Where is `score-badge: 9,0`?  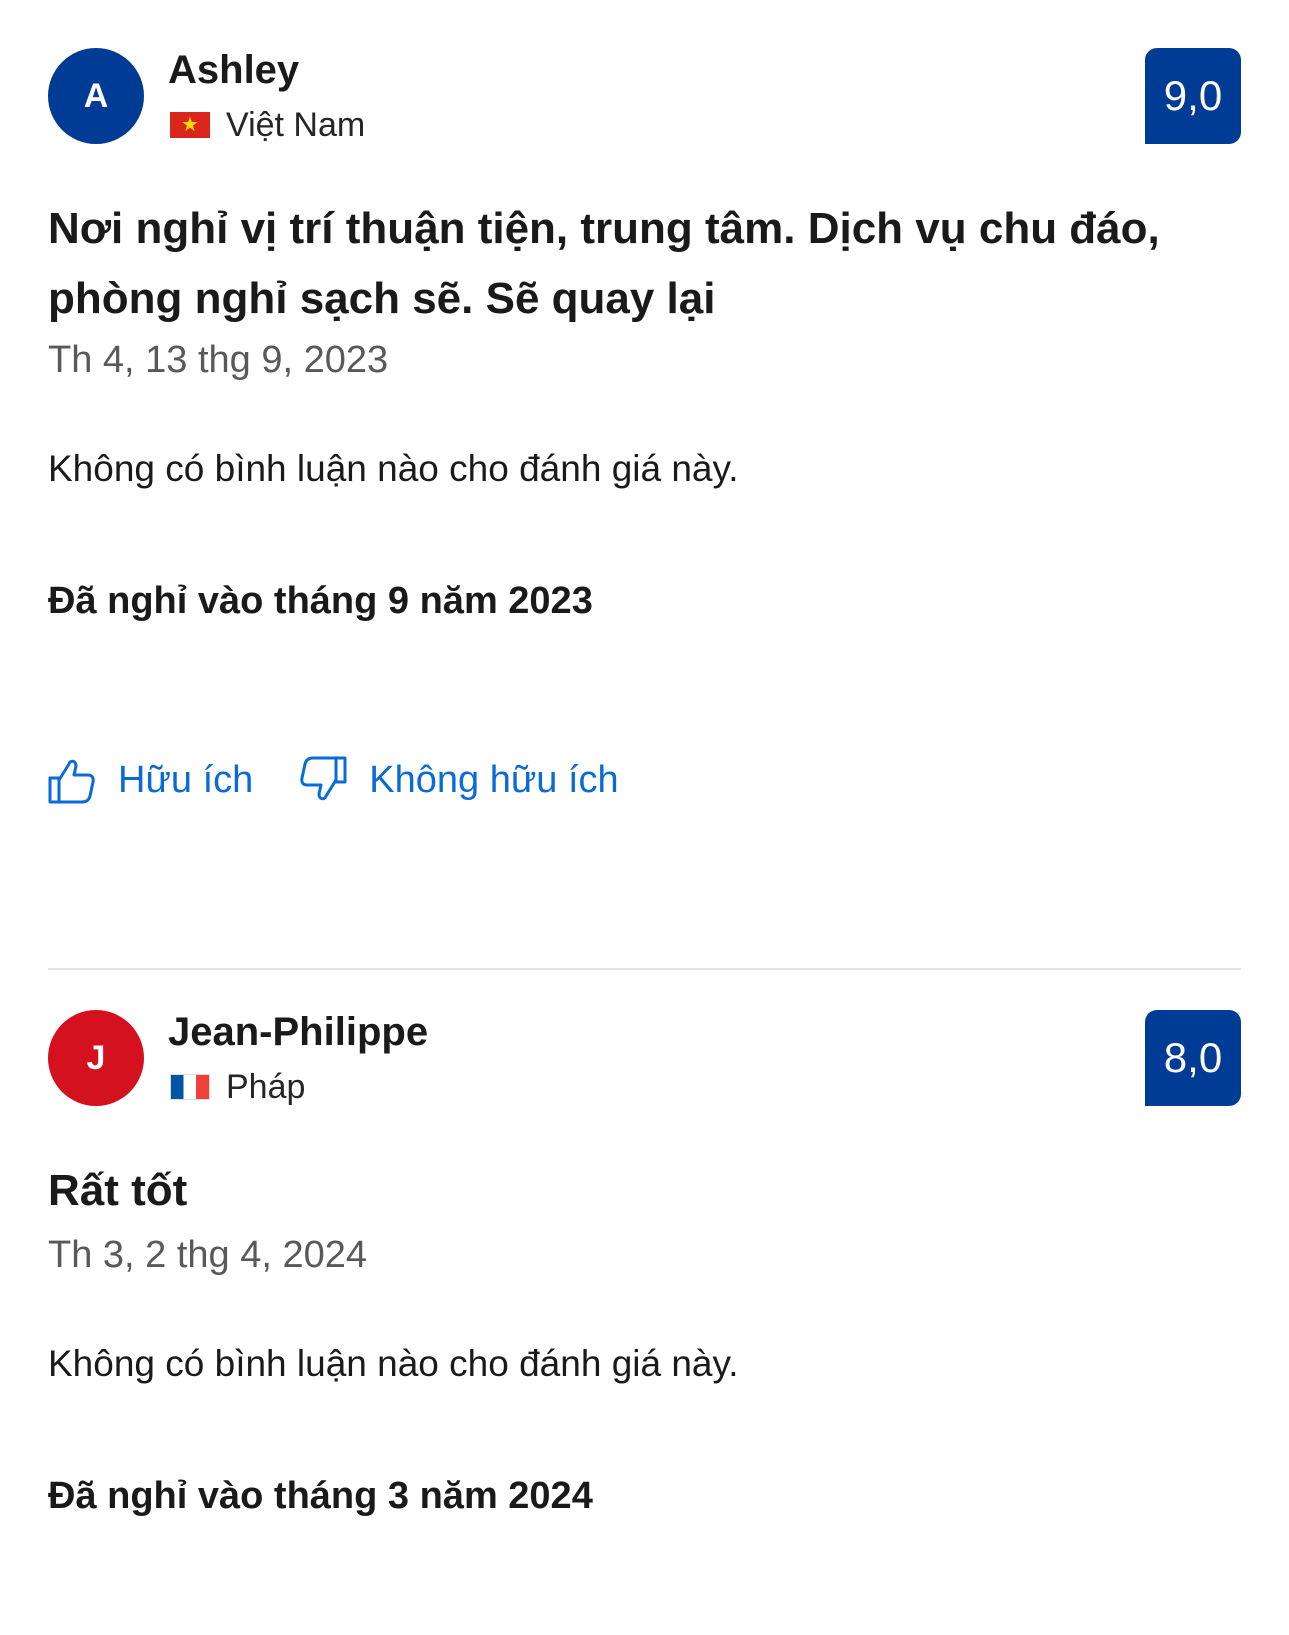
score-badge: 9,0 is located at coordinates (1193, 96).